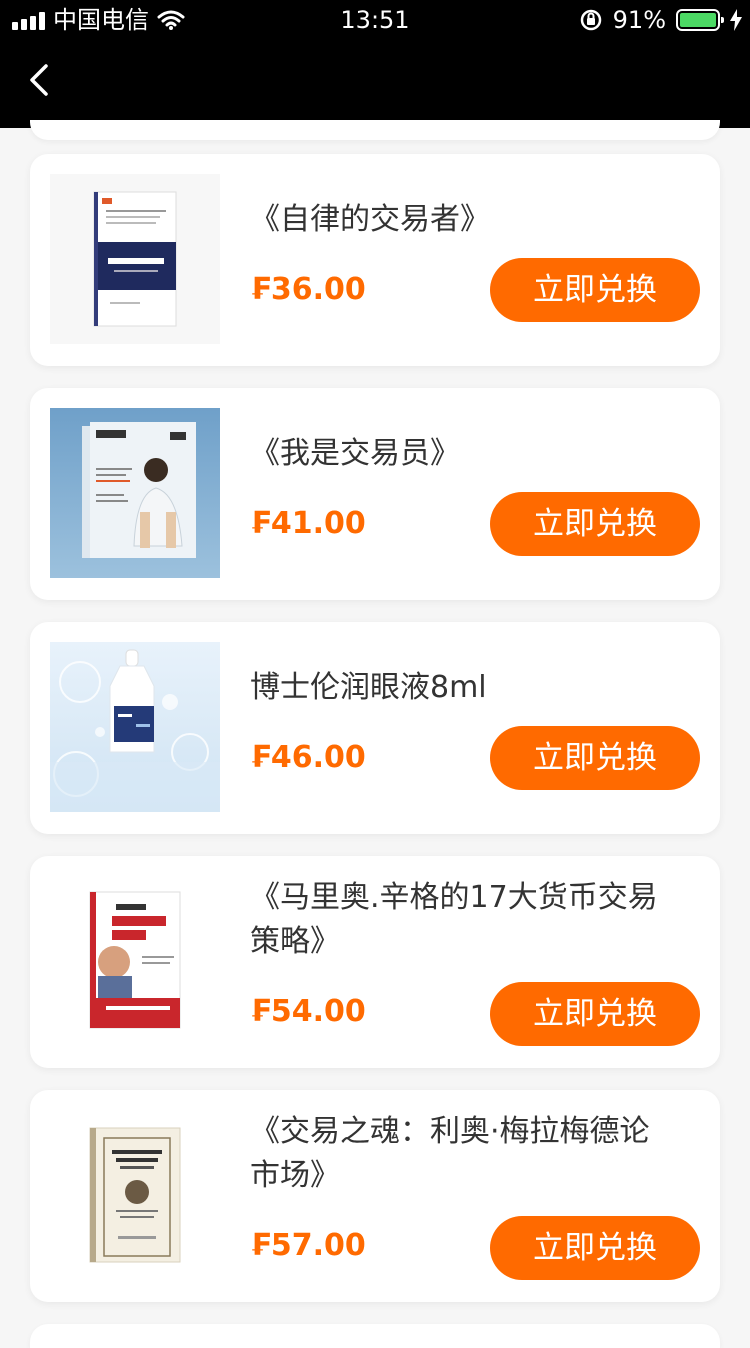 Image resolution: width=750 pixels, height=1348 pixels. What do you see at coordinates (375, 1196) in the screenshot?
I see `product-card: 《交易之魂：利奥·梅拉梅德论市场》 ₣57.00 立即兑换` at bounding box center [375, 1196].